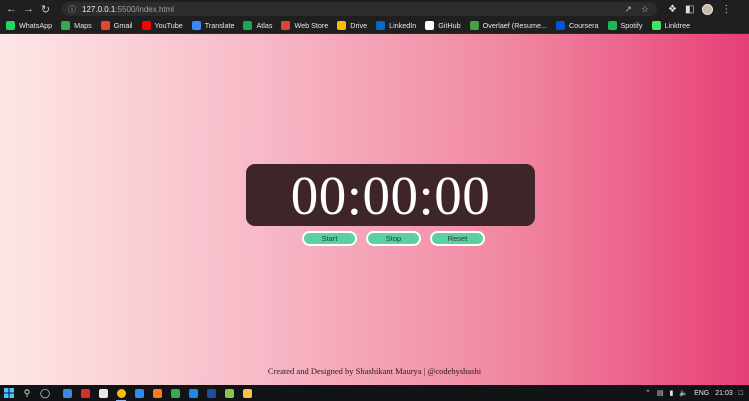 This screenshot has width=749, height=401. I want to click on taskbar: ⚲ ◯ ⌃ ▤ ▮ 🔈 ENG 21:03 □, so click(374, 393).